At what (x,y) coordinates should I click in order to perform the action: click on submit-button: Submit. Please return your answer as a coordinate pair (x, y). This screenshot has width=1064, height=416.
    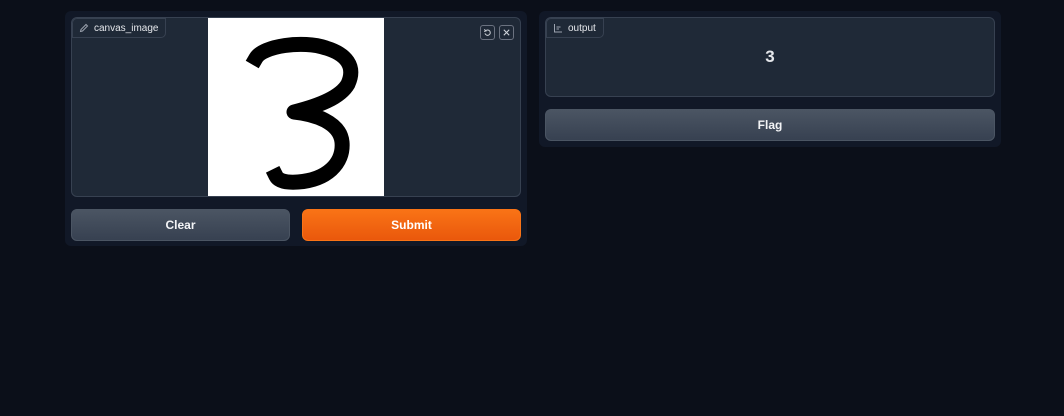
    Looking at the image, I should click on (411, 225).